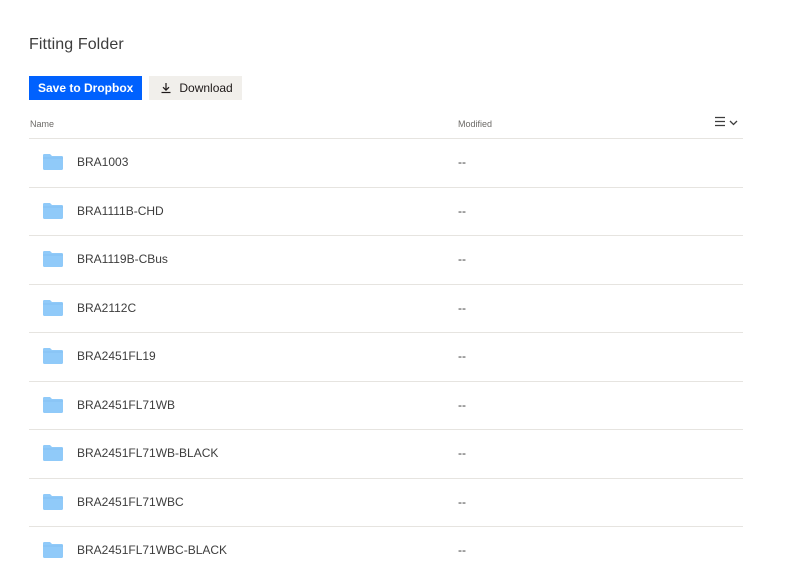 Image resolution: width=804 pixels, height=565 pixels. I want to click on folder-name: BRA2451FL71WB, so click(126, 405).